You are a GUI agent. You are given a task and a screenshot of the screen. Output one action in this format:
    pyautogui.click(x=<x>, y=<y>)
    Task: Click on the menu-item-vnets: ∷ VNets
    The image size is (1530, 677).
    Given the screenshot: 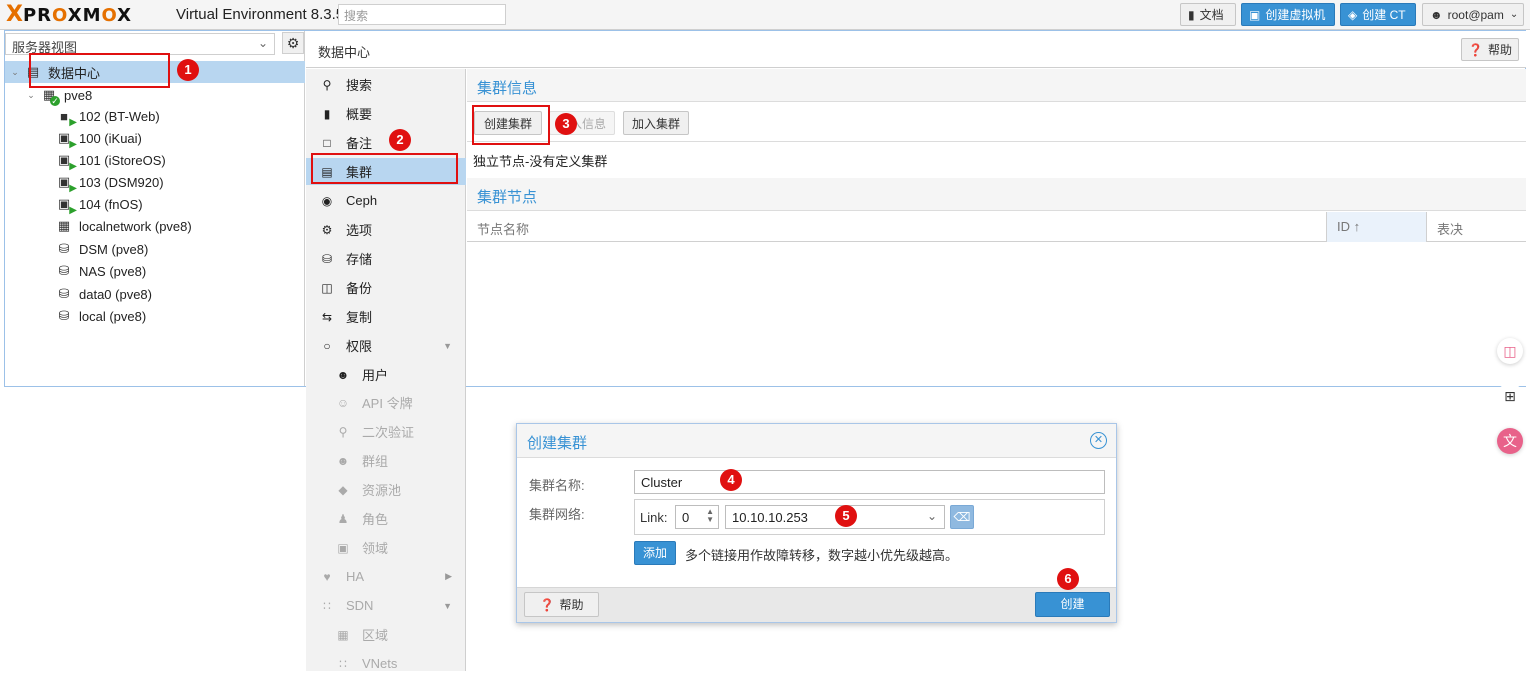 What is the action you would take?
    pyautogui.click(x=386, y=663)
    